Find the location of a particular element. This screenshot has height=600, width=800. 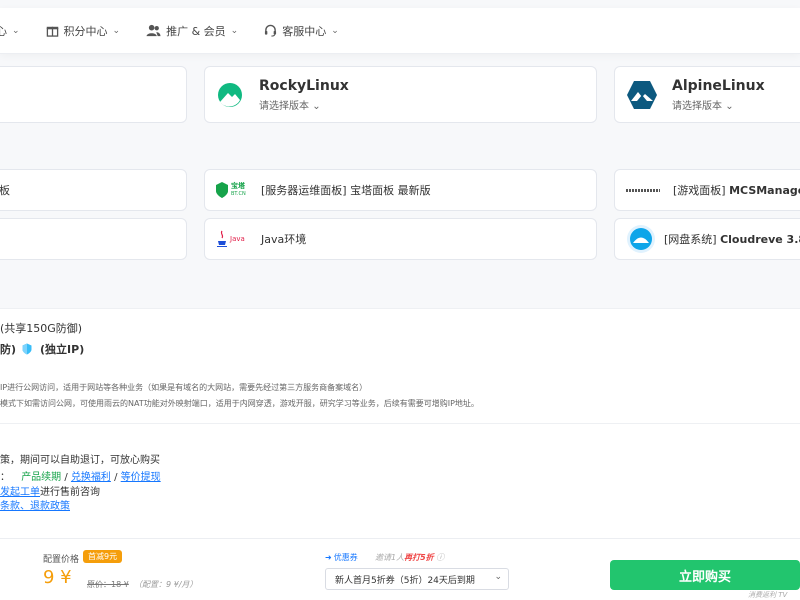

ip-option-label: 防) is located at coordinates (8, 349).